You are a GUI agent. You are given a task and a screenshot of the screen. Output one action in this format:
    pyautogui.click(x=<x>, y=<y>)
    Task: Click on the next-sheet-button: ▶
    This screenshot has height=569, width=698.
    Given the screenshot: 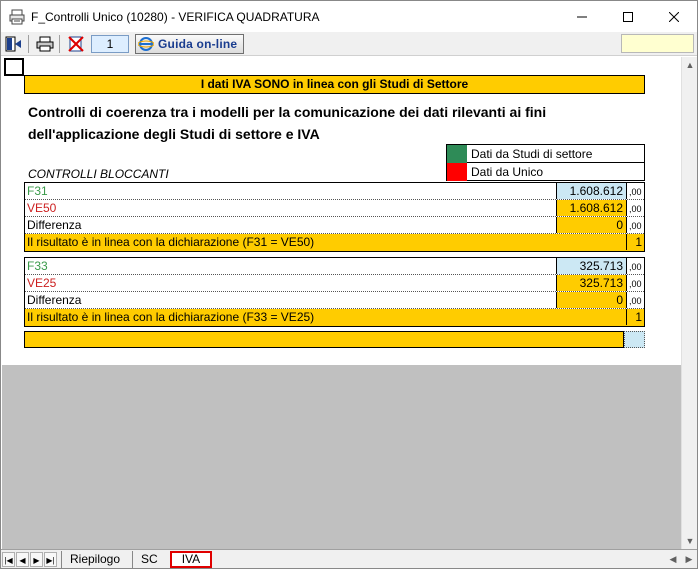 What is the action you would take?
    pyautogui.click(x=36, y=559)
    